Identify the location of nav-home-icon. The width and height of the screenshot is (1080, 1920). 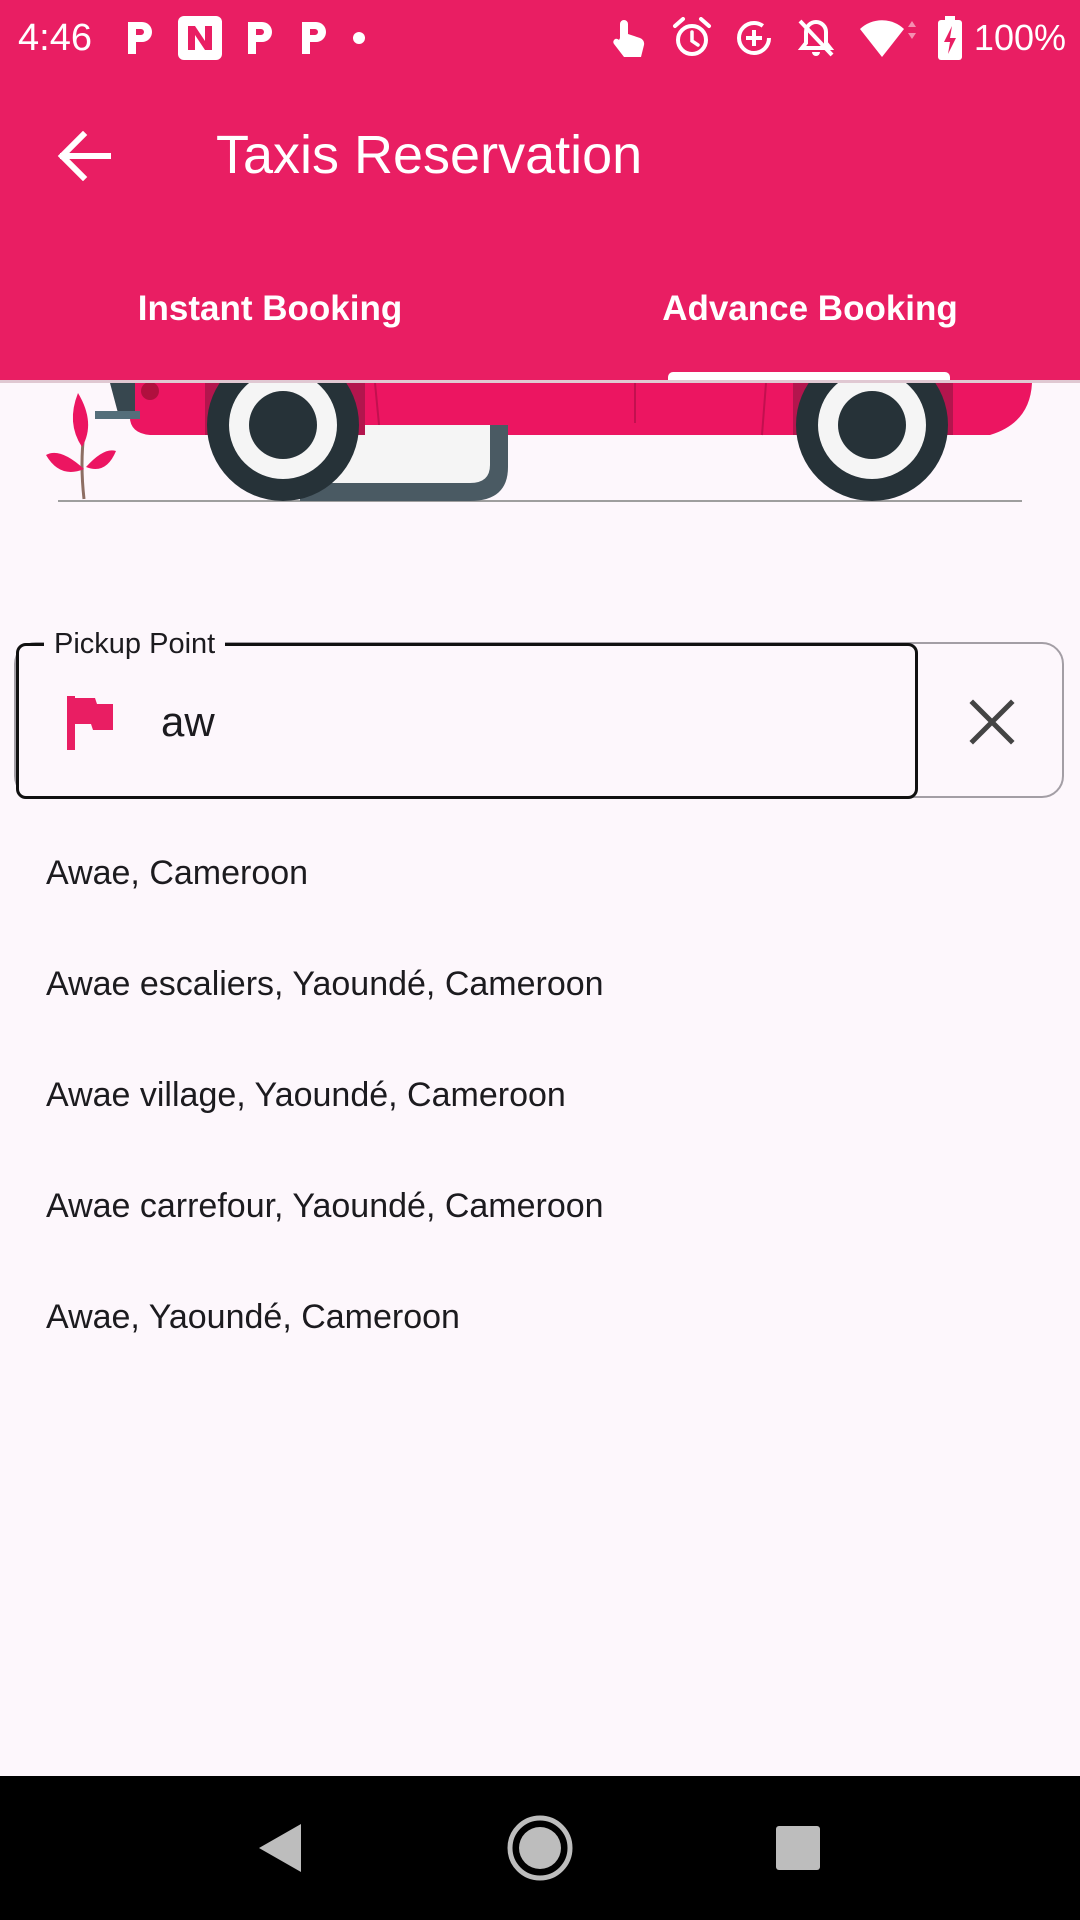
(540, 1848).